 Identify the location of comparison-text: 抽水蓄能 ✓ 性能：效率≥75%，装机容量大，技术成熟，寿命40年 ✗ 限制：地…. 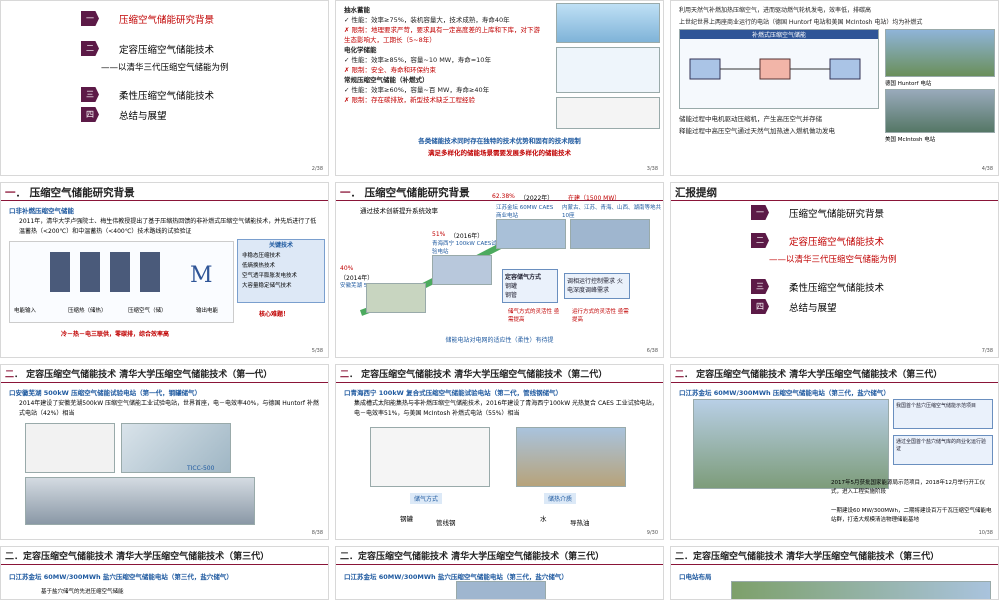
(444, 55).